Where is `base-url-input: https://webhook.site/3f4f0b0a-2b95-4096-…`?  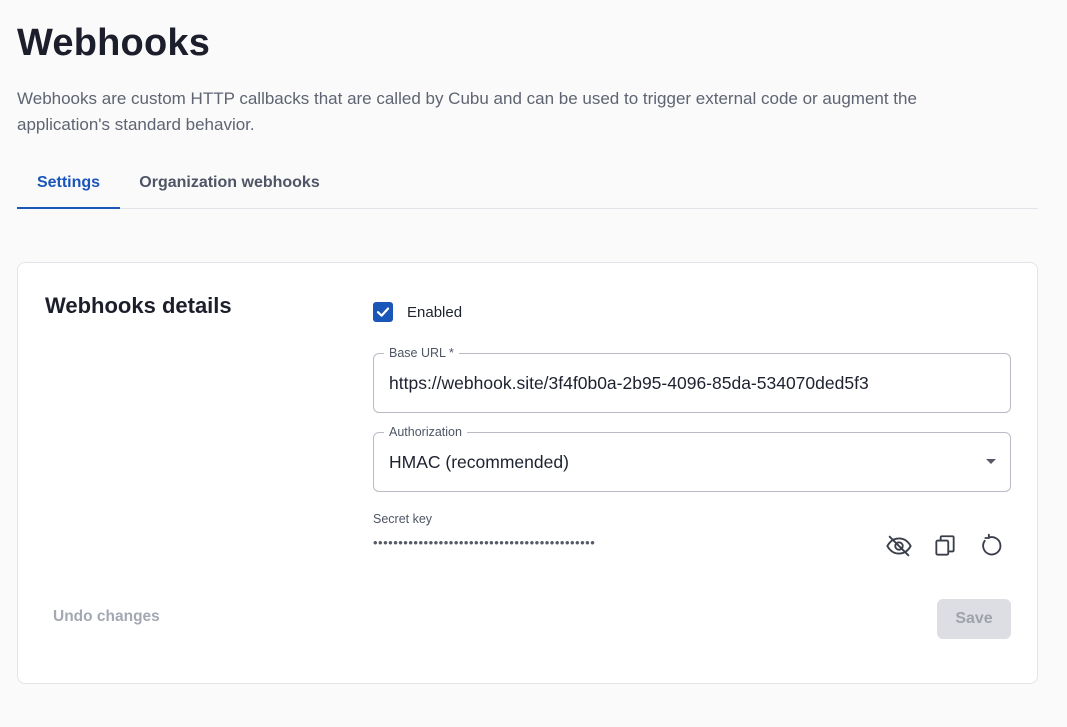
base-url-input: https://webhook.site/3f4f0b0a-2b95-4096-… is located at coordinates (629, 383).